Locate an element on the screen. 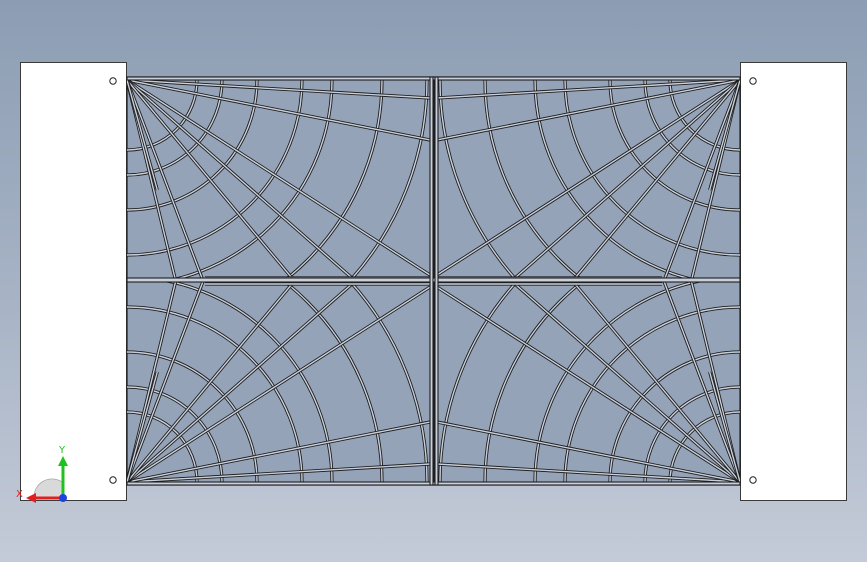 This screenshot has height=562, width=867. hinge-hole-top-right is located at coordinates (753, 81).